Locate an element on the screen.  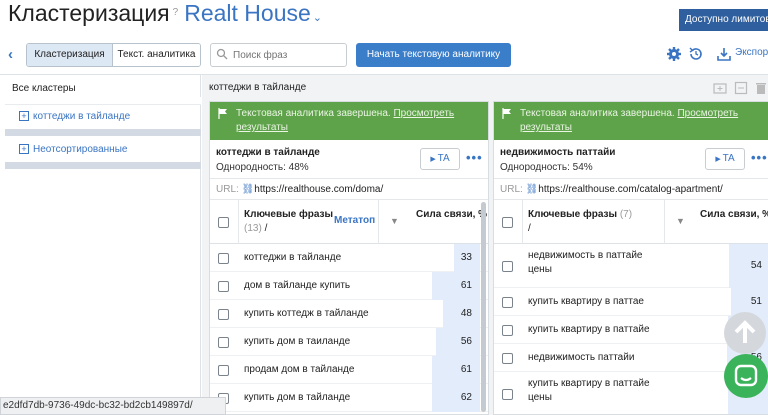
tab-clustering: Кластеризация is located at coordinates (70, 55).